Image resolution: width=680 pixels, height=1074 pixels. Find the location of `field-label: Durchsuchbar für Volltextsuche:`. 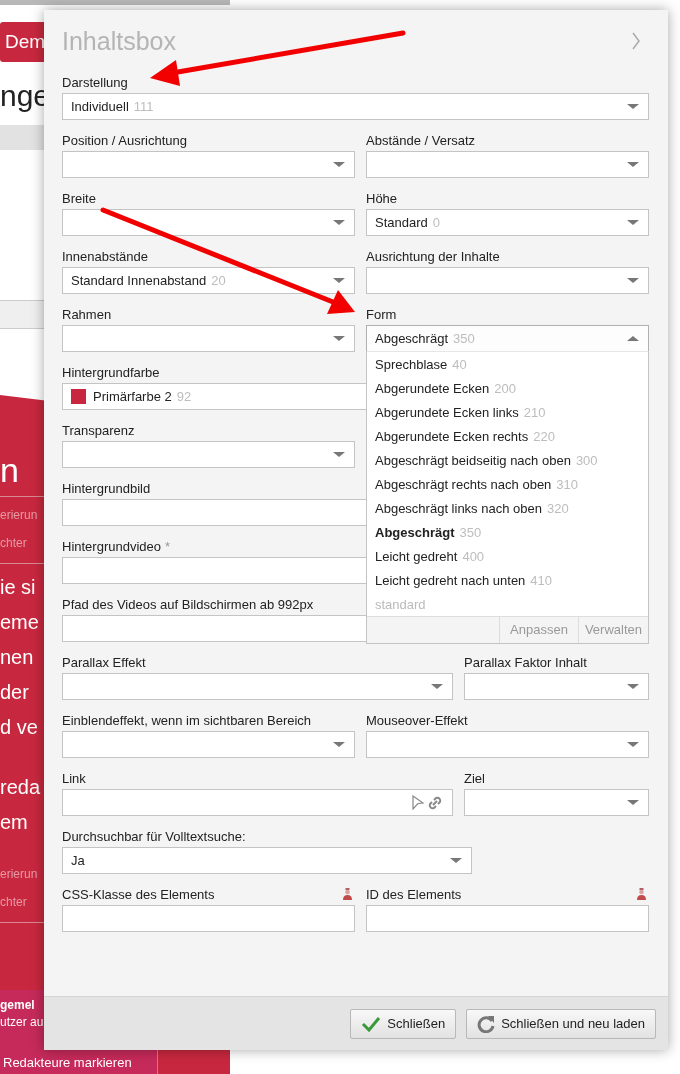

field-label: Durchsuchbar für Volltextsuche: is located at coordinates (154, 836).